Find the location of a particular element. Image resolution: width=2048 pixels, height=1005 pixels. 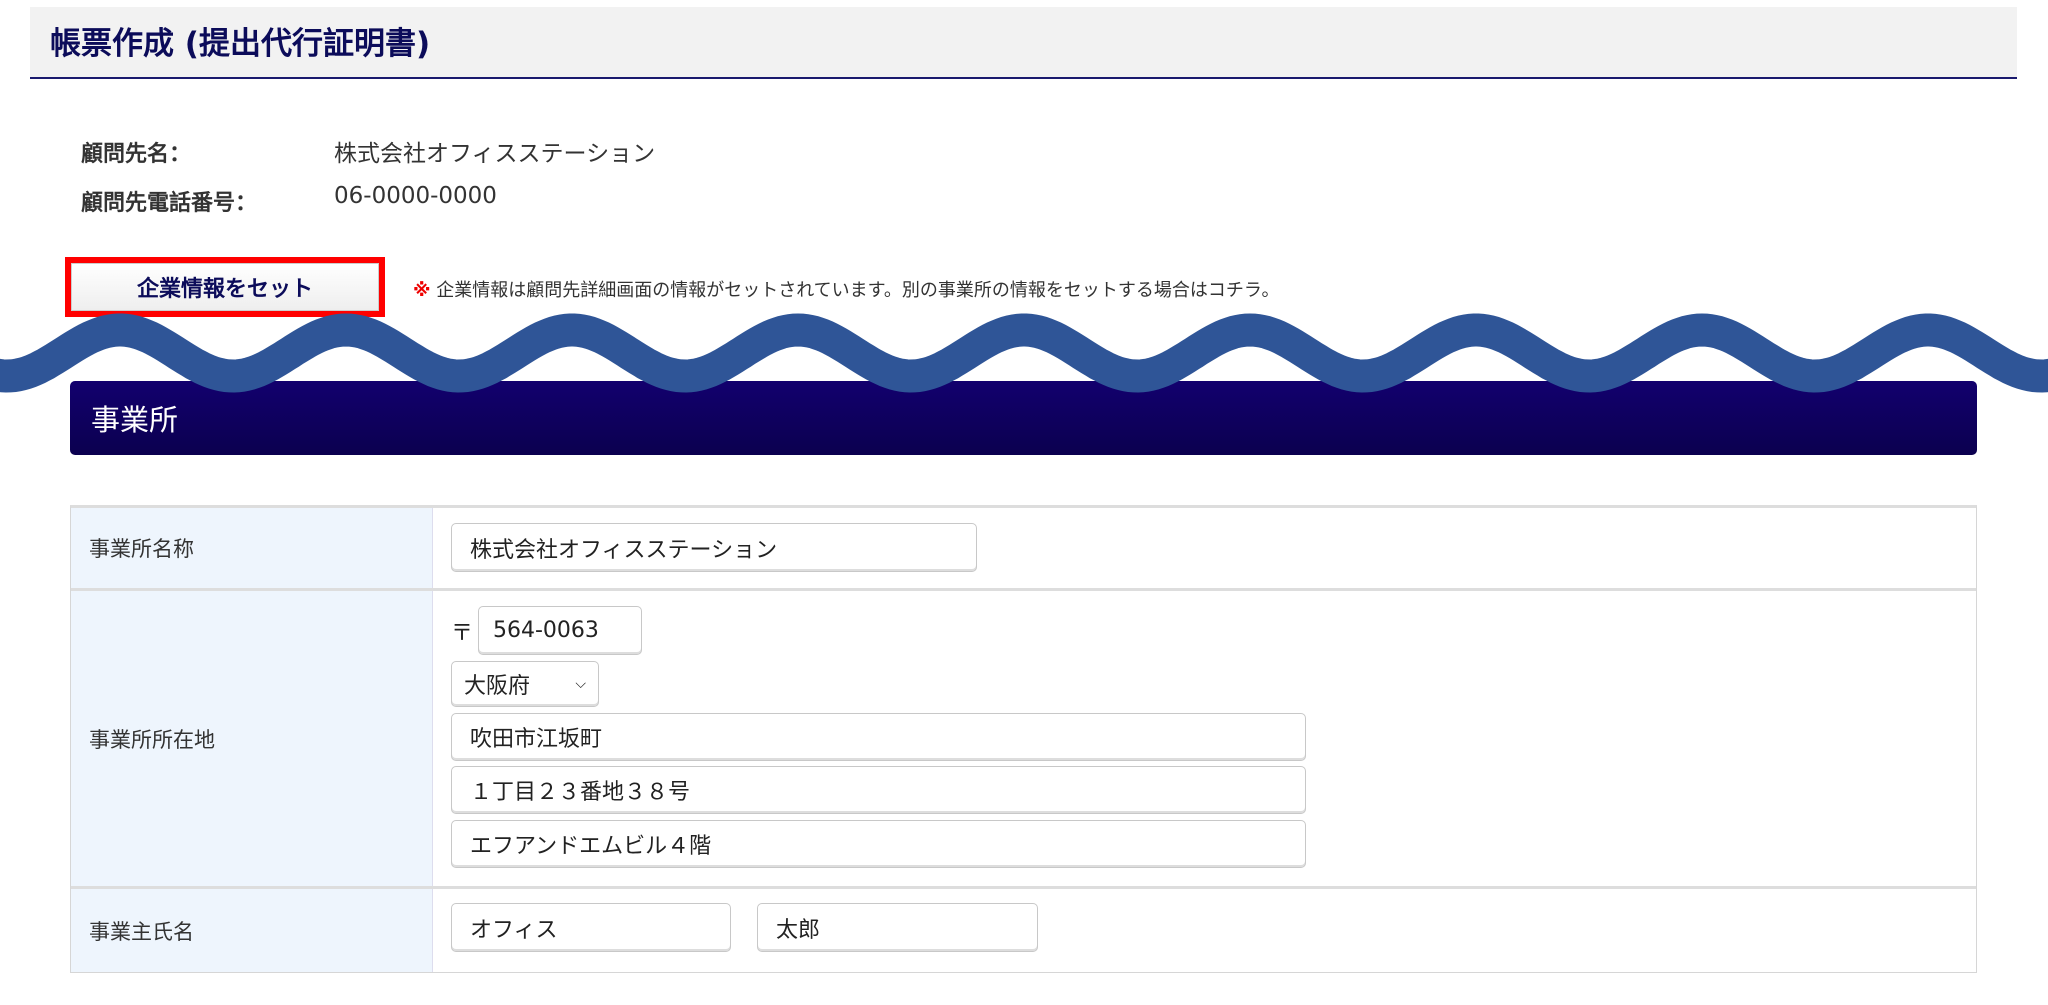

prefecture-value: 大阪府 is located at coordinates (497, 686).